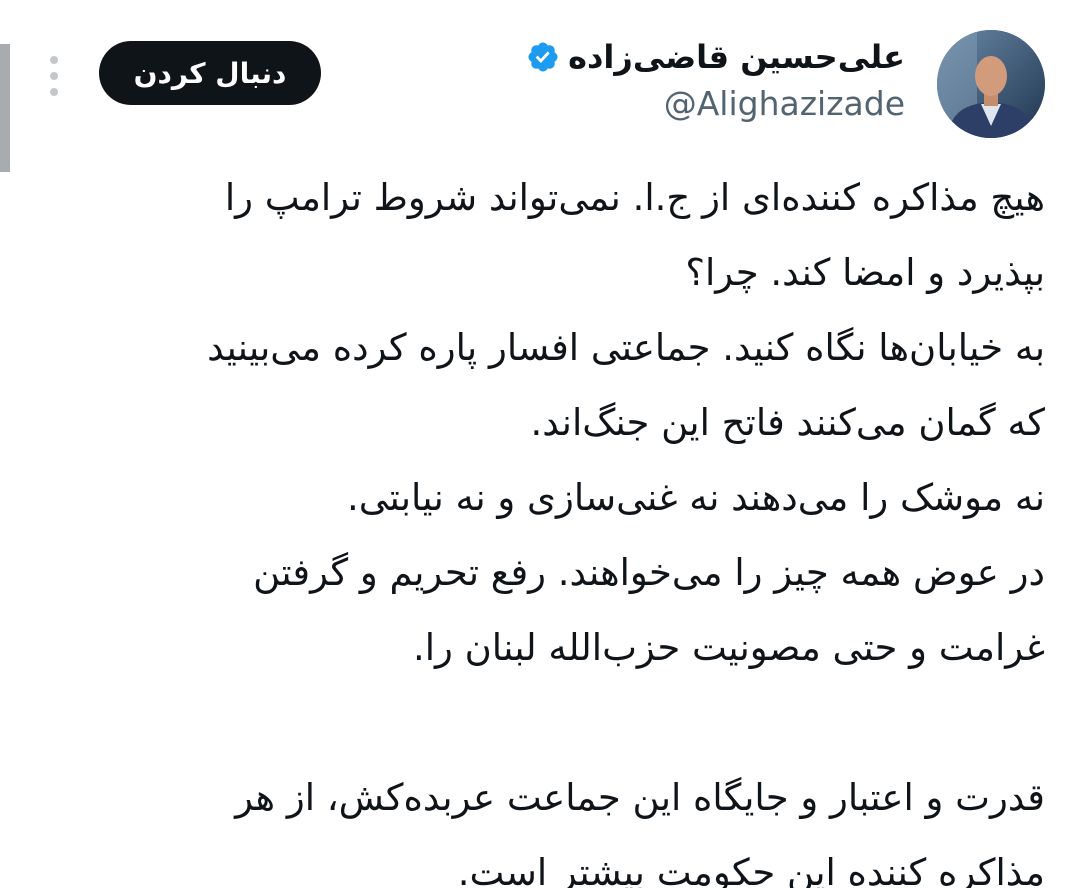 The image size is (1079, 888). What do you see at coordinates (736, 57) in the screenshot?
I see `author-display-name: علی‌حسین قاضی‌زاده` at bounding box center [736, 57].